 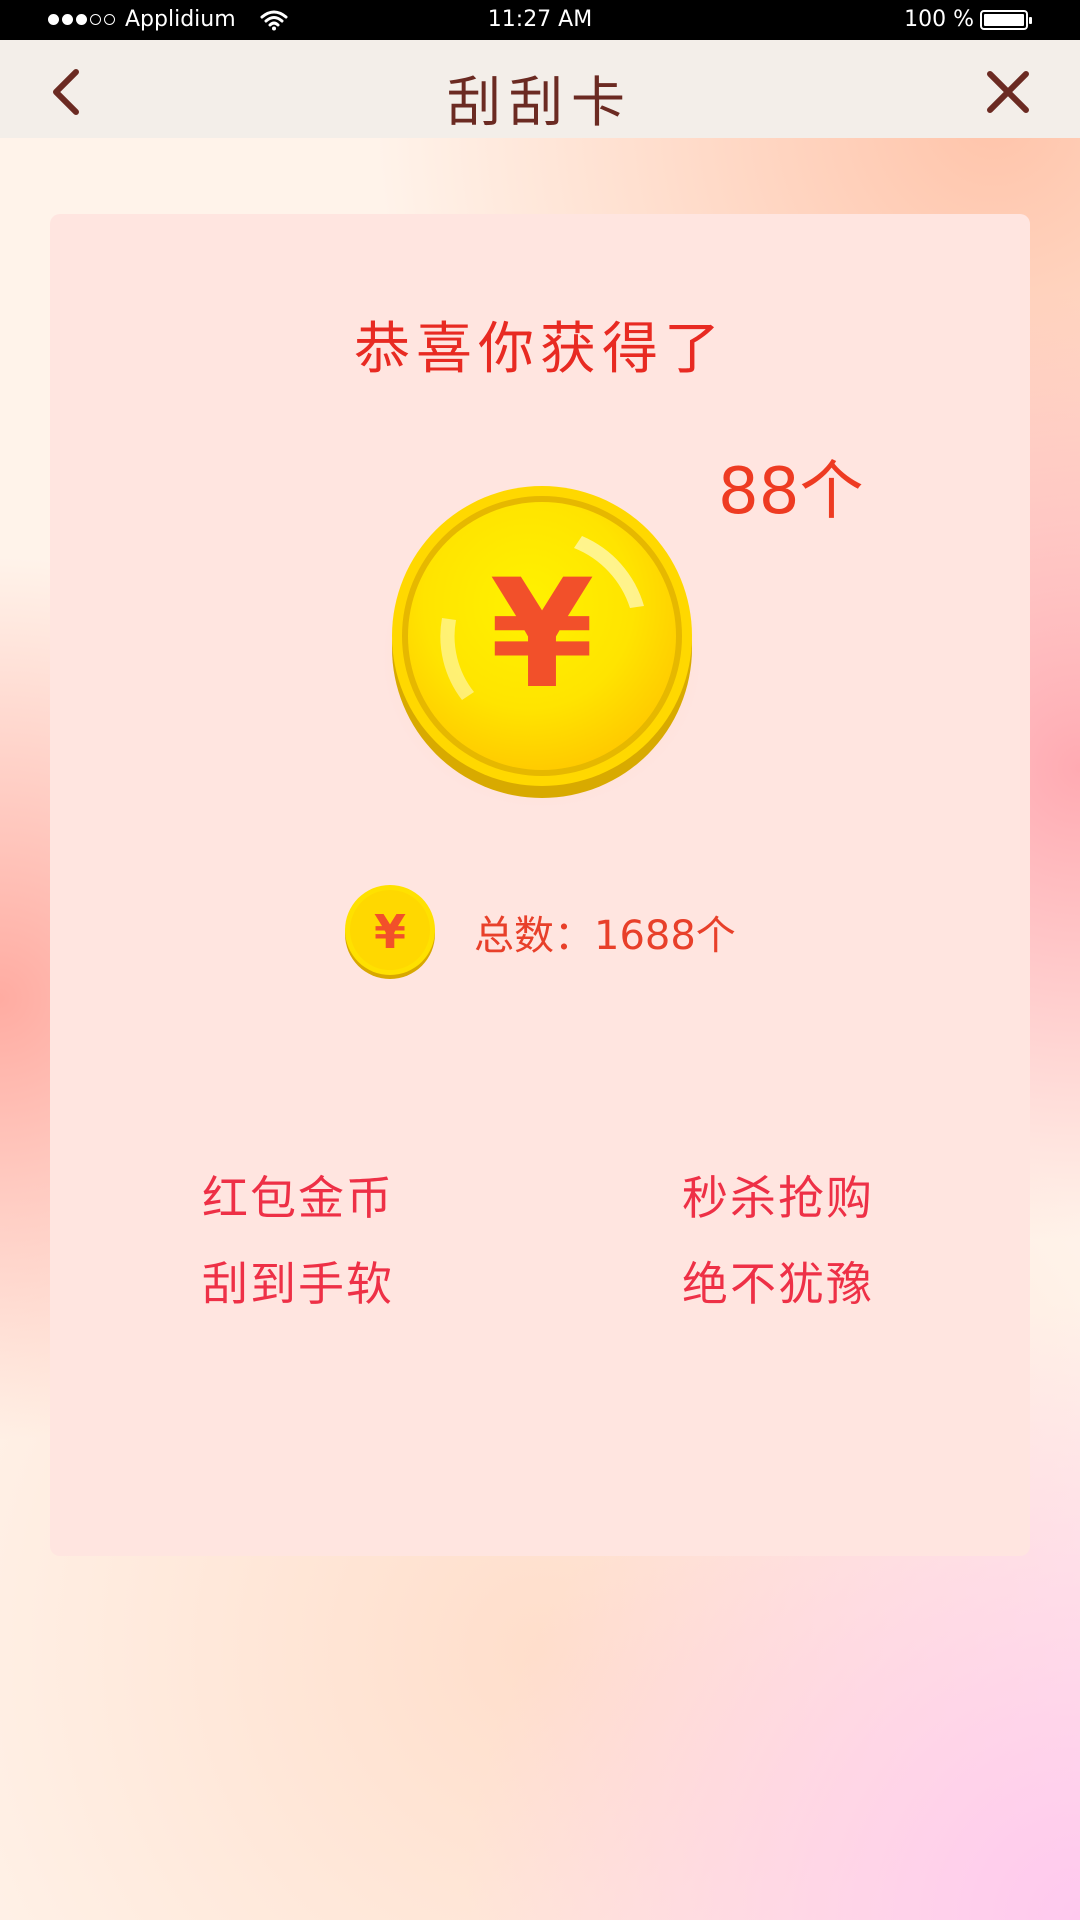 What do you see at coordinates (542, 635) in the screenshot?
I see `coin-symbol: ¥` at bounding box center [542, 635].